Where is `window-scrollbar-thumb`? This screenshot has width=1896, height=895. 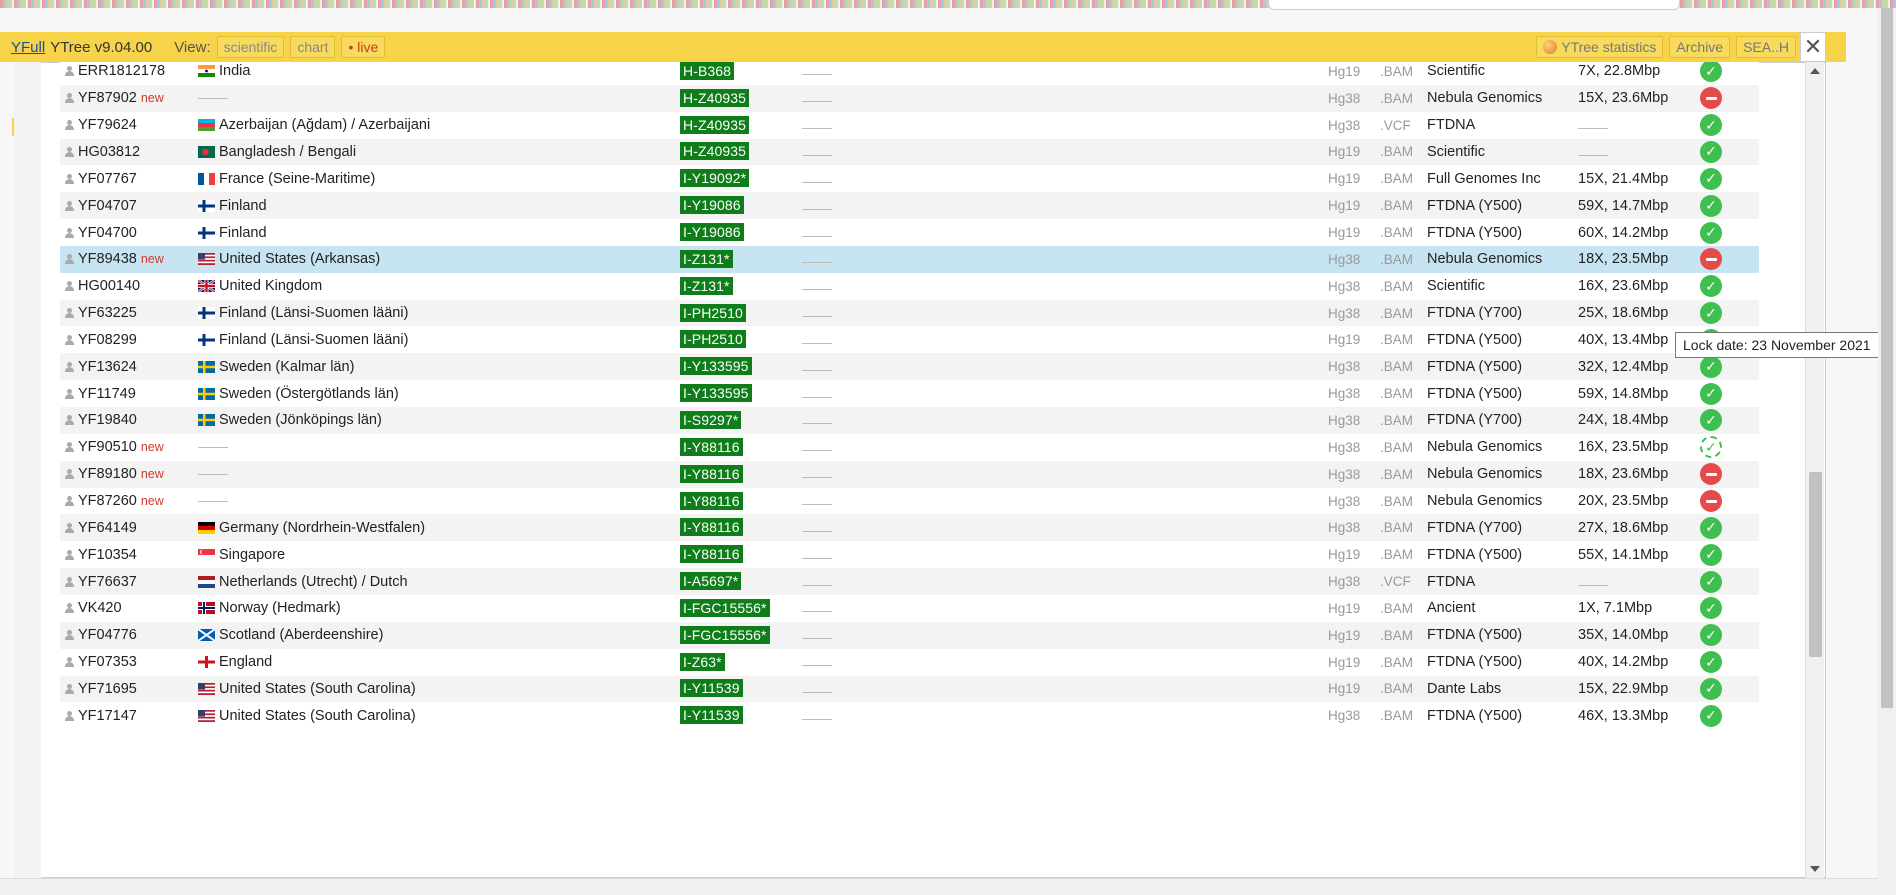
window-scrollbar-thumb is located at coordinates (1887, 358).